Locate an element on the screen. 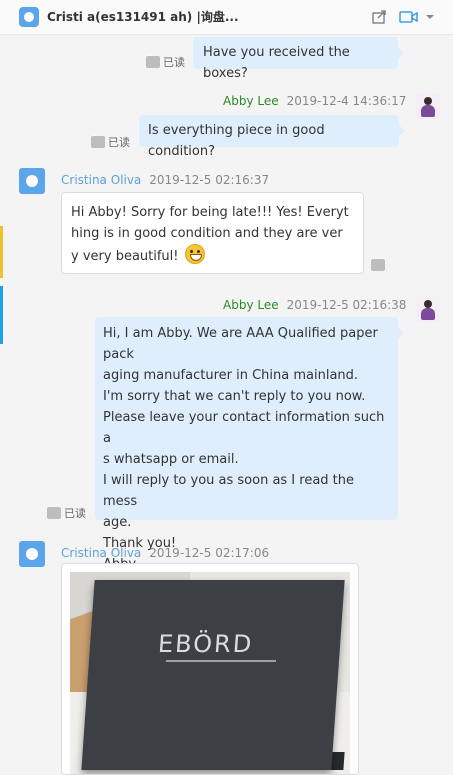  share-icon is located at coordinates (379, 17).